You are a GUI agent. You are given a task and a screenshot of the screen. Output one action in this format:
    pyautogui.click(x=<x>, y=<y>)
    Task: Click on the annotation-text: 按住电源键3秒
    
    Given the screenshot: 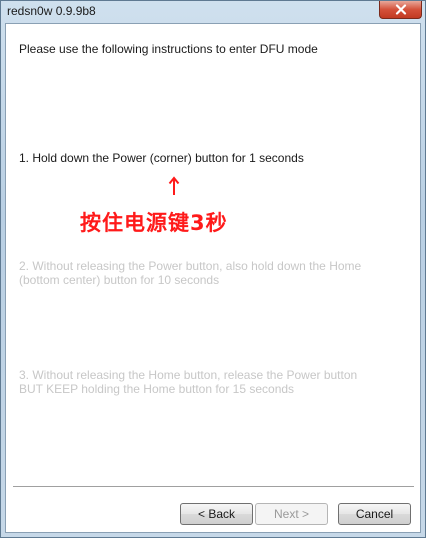 What is the action you would take?
    pyautogui.click(x=154, y=223)
    